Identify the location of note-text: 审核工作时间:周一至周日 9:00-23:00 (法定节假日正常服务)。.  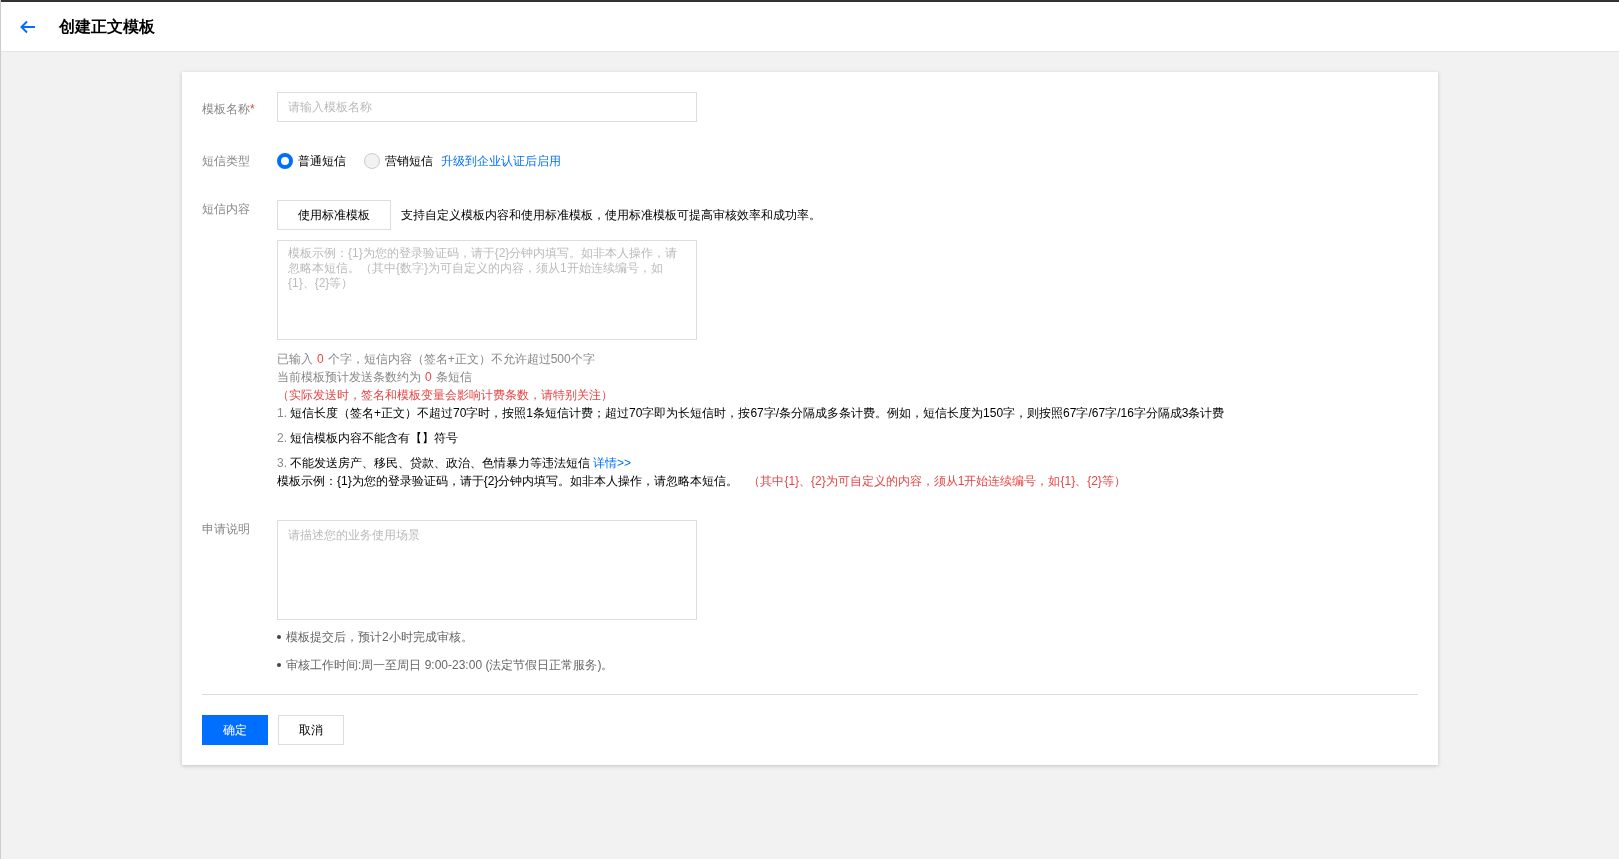
(450, 665).